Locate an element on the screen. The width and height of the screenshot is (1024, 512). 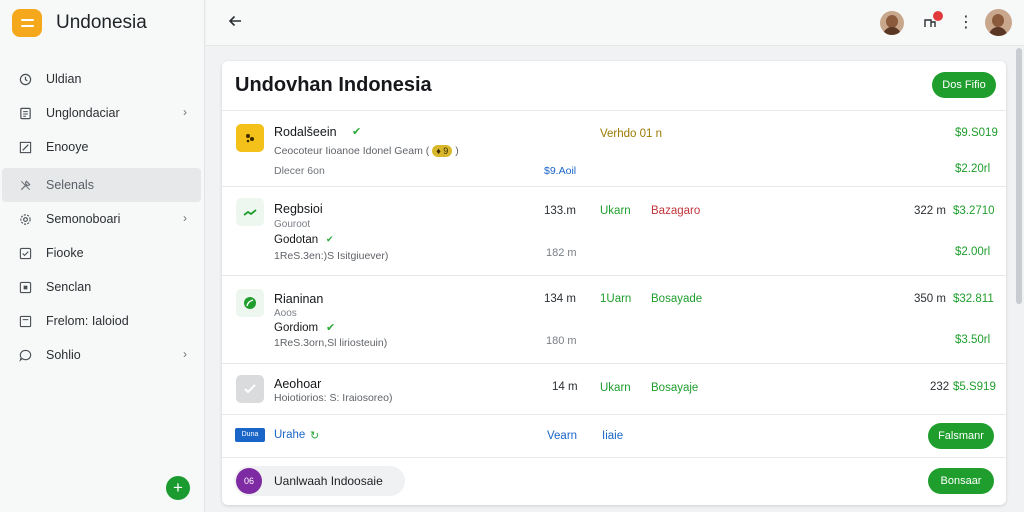
row-status: Verhdo 01 n is located at coordinates (631, 134).